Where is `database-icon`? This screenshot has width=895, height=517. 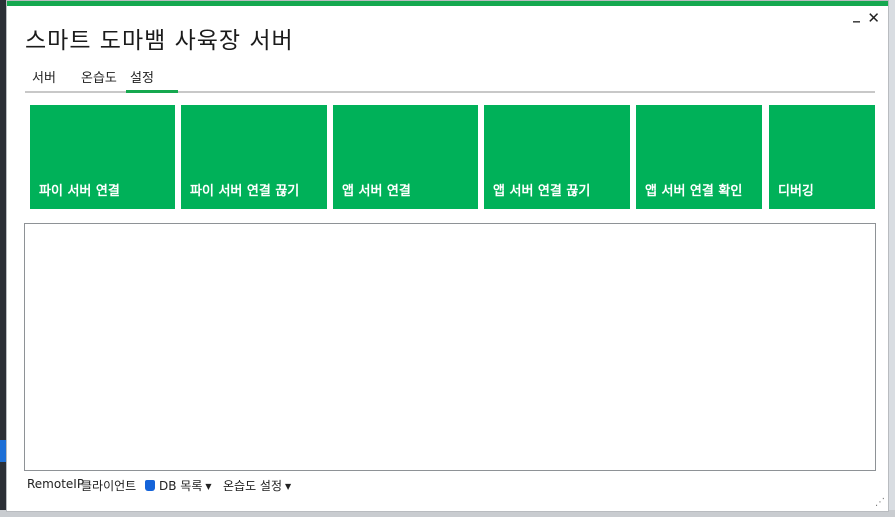
database-icon is located at coordinates (150, 485).